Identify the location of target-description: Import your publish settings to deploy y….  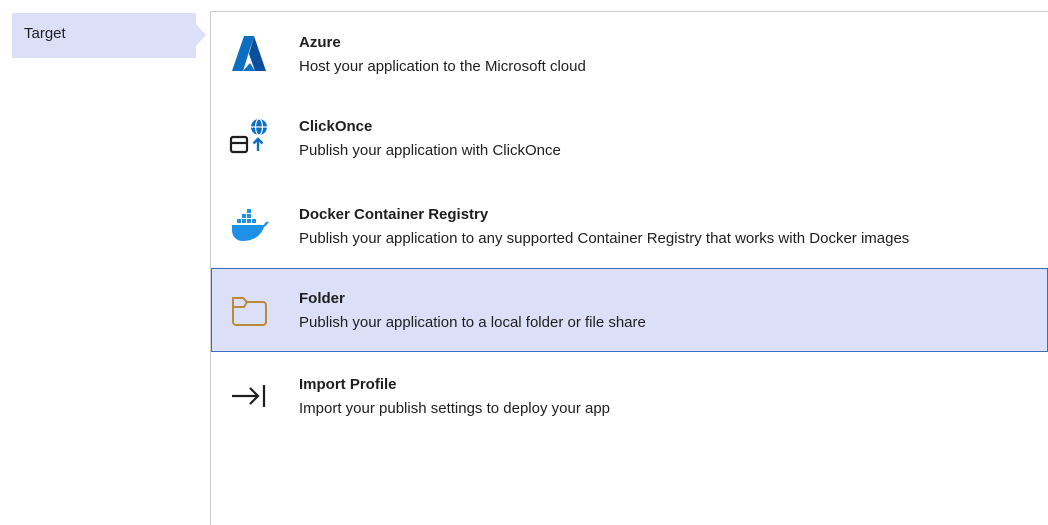
(455, 408).